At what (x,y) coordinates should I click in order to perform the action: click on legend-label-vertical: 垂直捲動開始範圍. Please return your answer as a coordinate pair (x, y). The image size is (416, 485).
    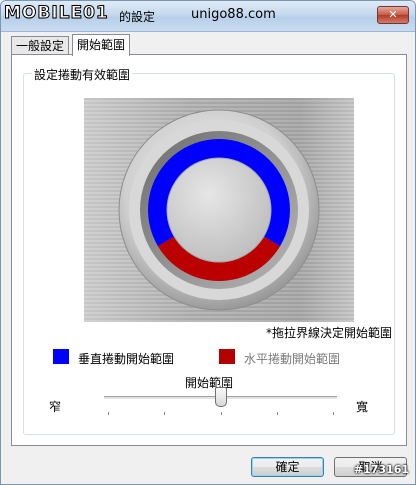
    Looking at the image, I should click on (126, 359).